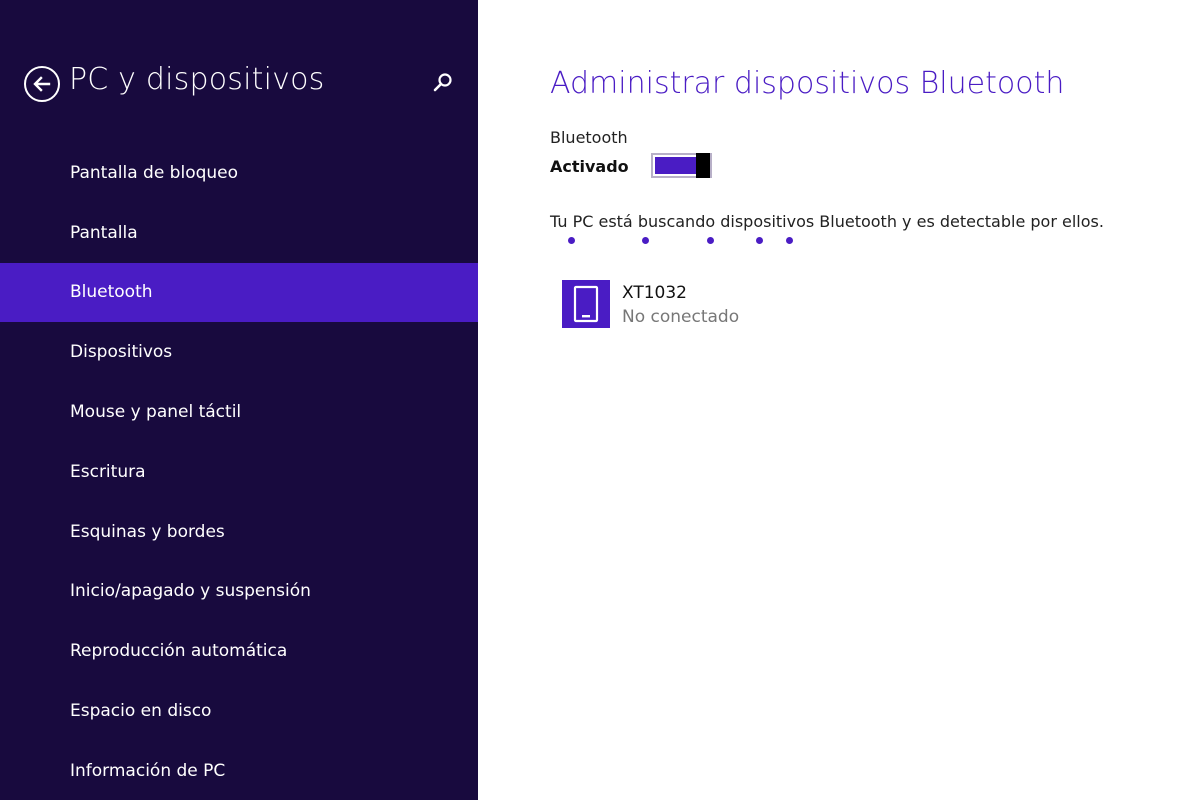  I want to click on phone-icon, so click(586, 304).